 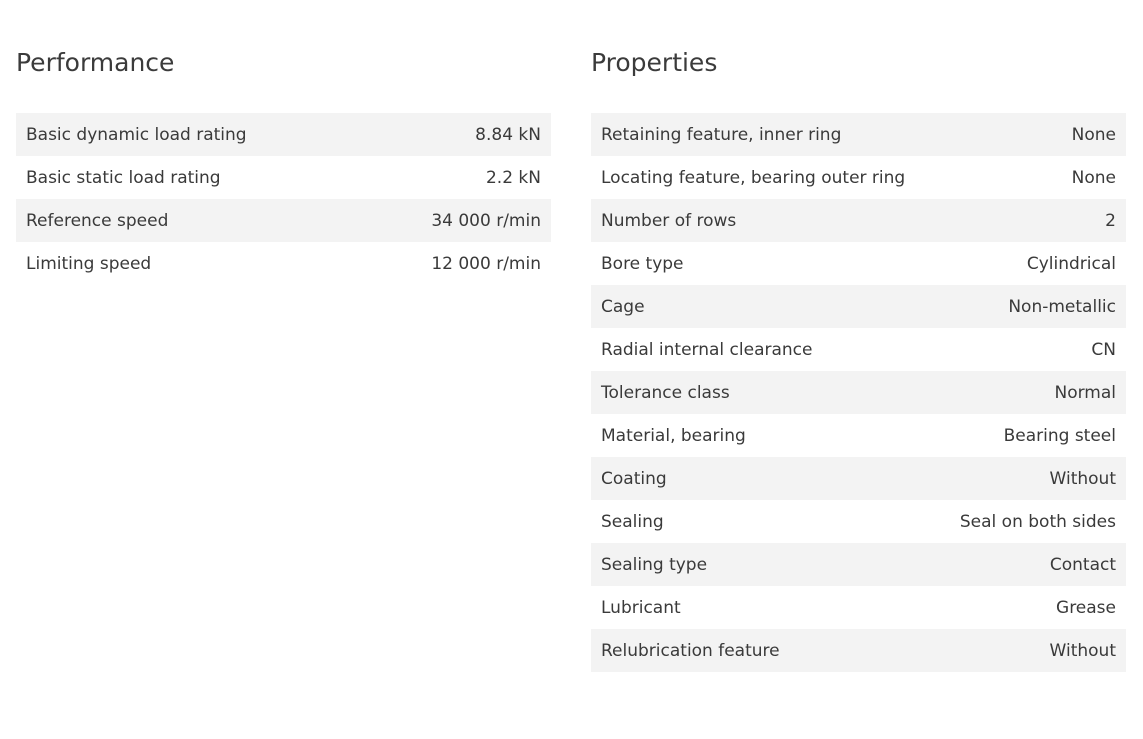 What do you see at coordinates (634, 478) in the screenshot?
I see `spec-label: Coating` at bounding box center [634, 478].